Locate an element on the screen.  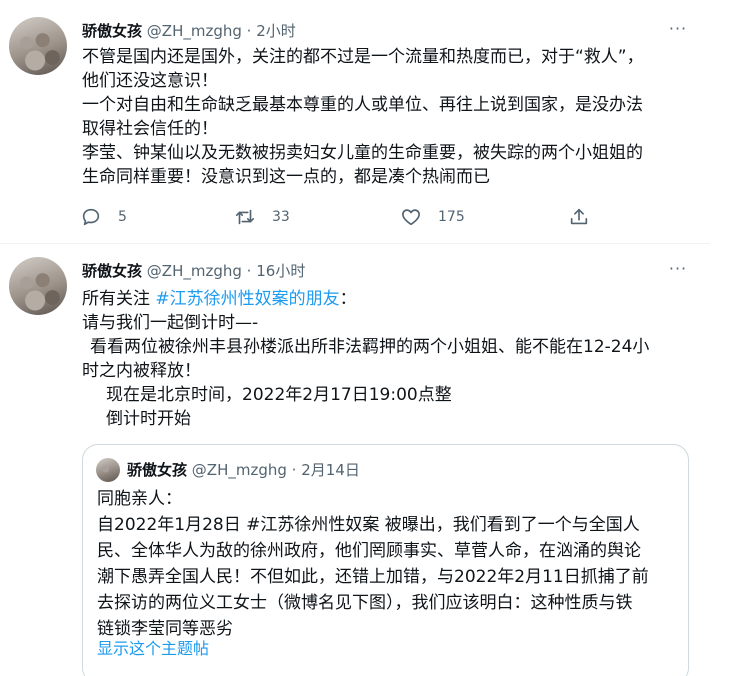
tweet-actions: 5 33 175 is located at coordinates (340, 217).